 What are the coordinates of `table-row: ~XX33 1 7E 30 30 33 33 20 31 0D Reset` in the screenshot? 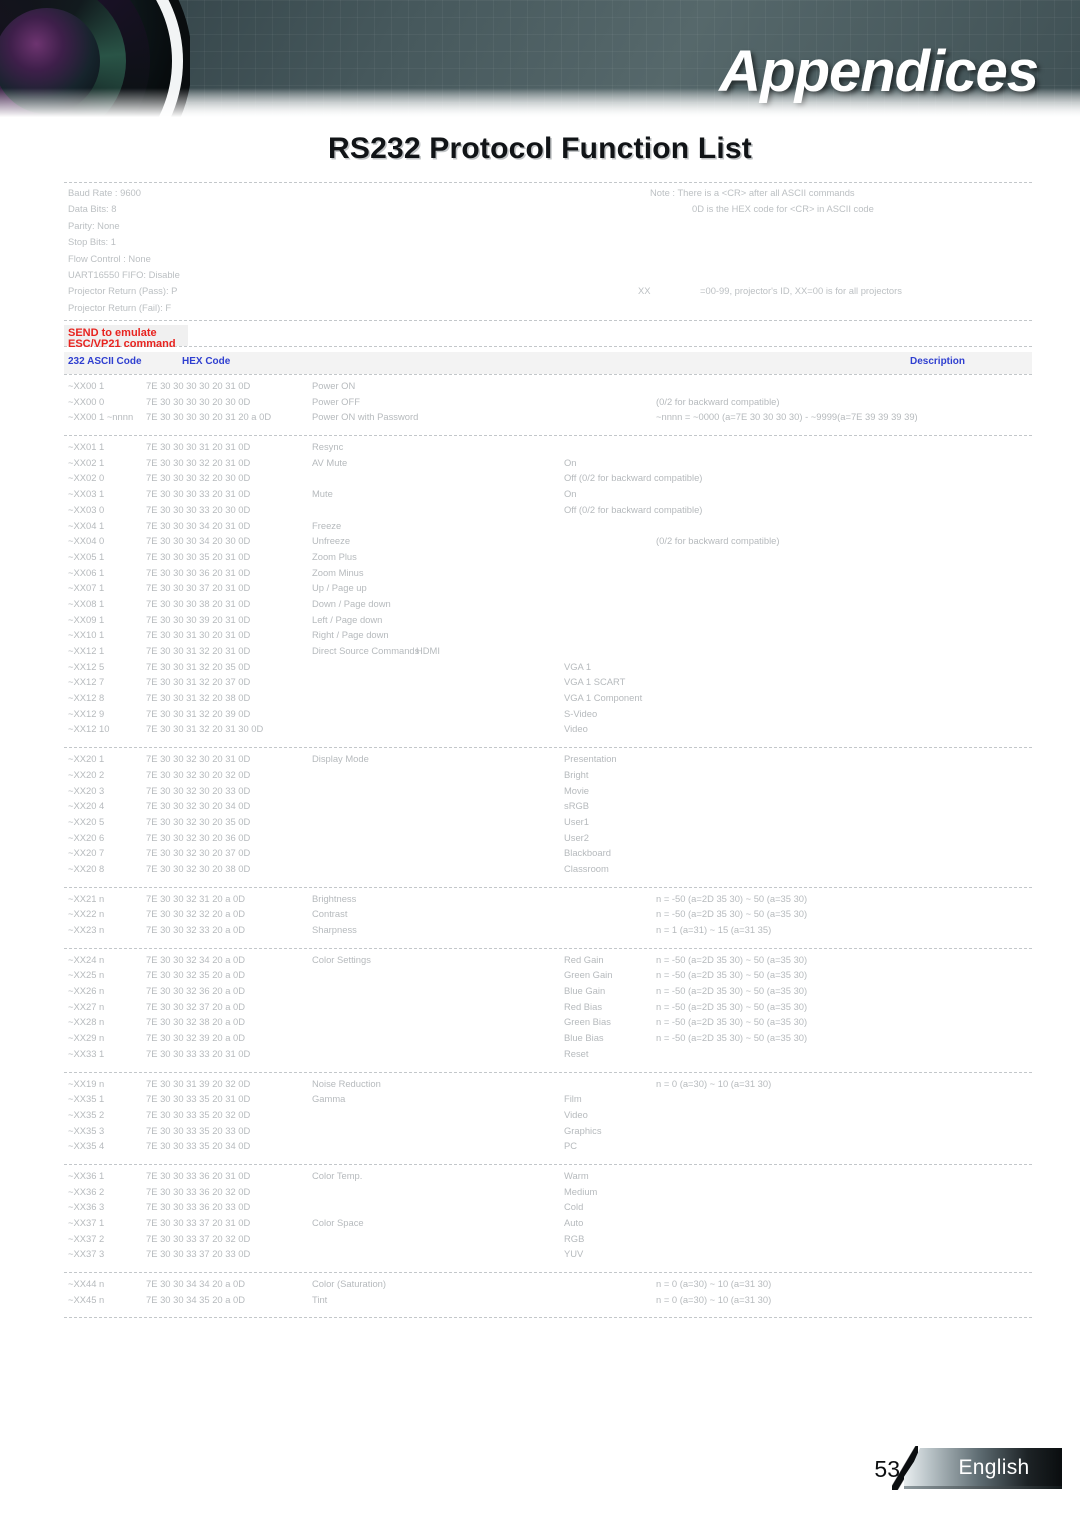 It's located at (548, 1056).